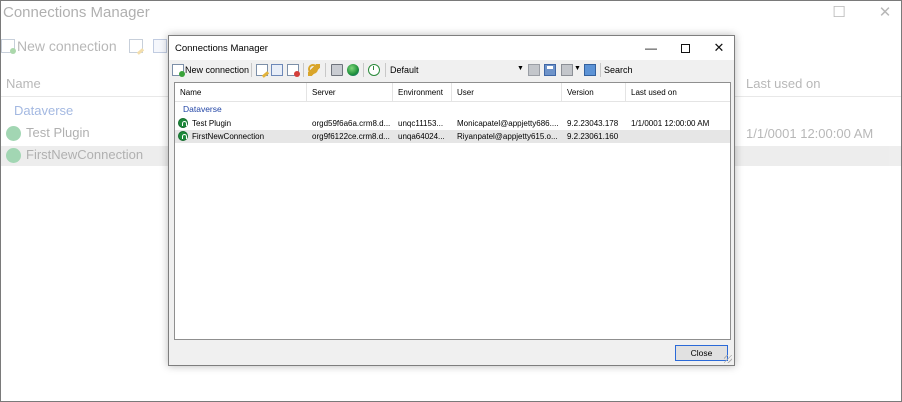  Describe the element at coordinates (451, 70) in the screenshot. I see `dialog-toolbar: New connection Default ▼ ▼ Search` at that location.